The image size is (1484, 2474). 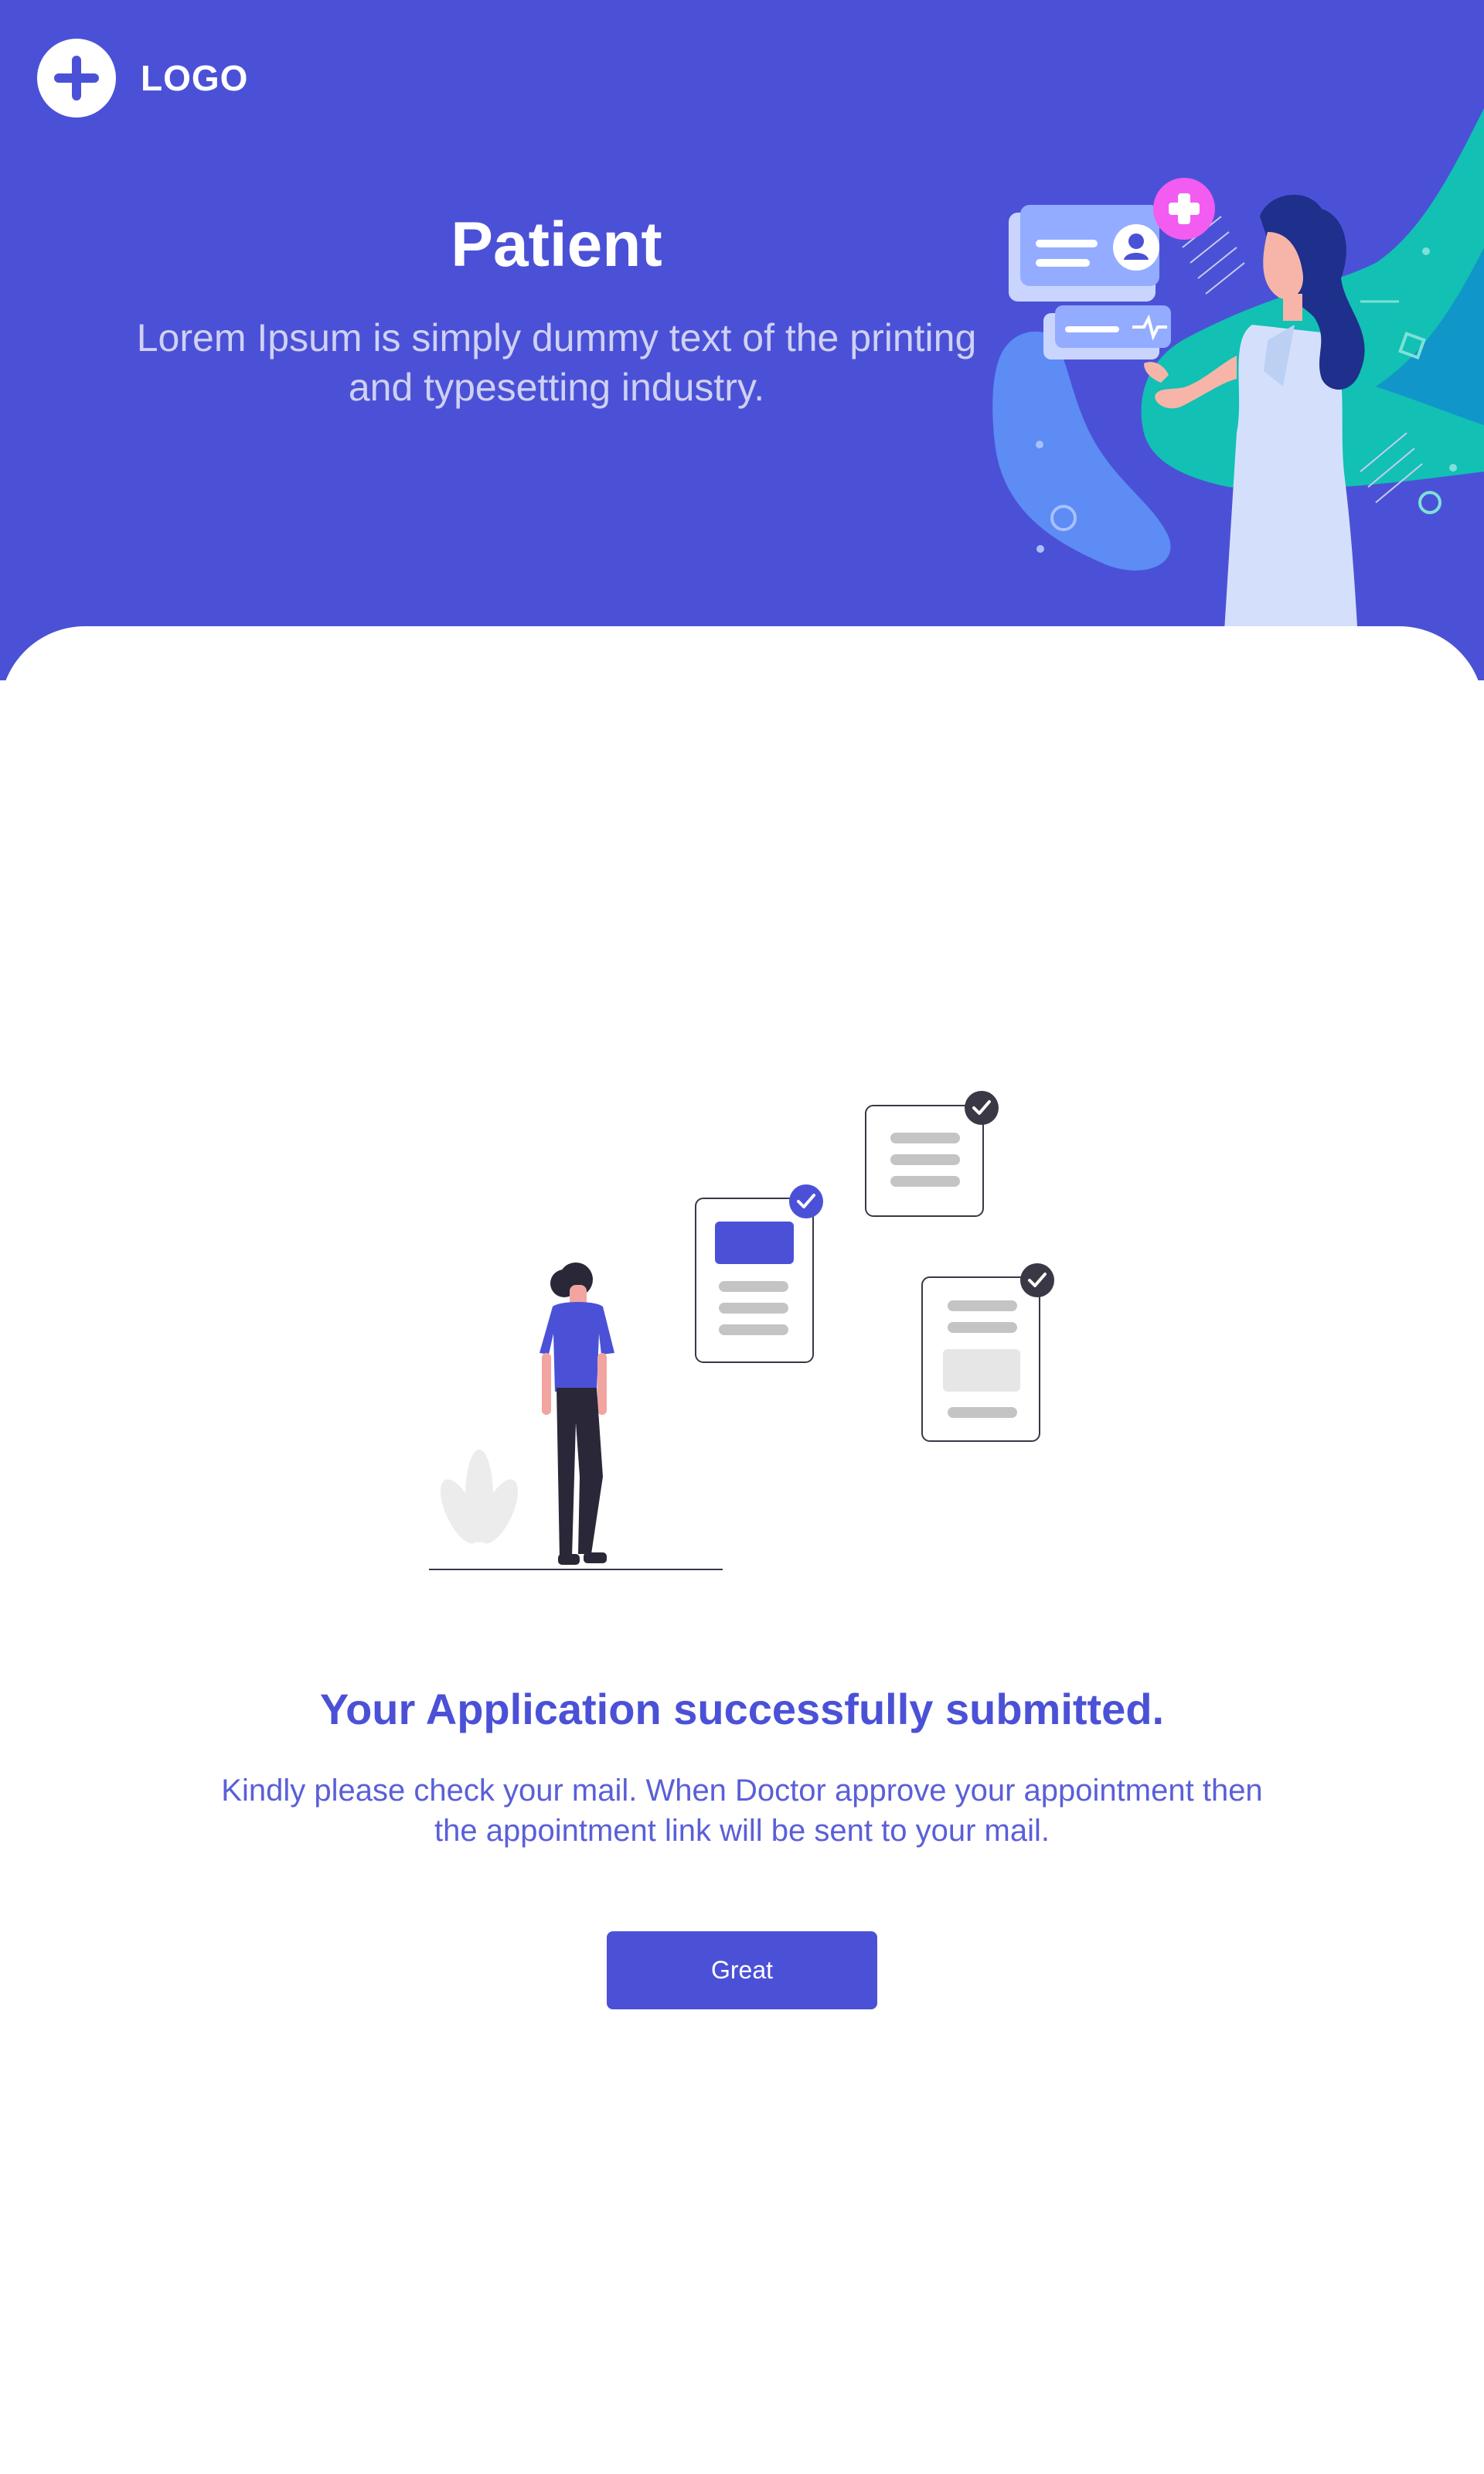 I want to click on logo: LOGO, so click(x=142, y=78).